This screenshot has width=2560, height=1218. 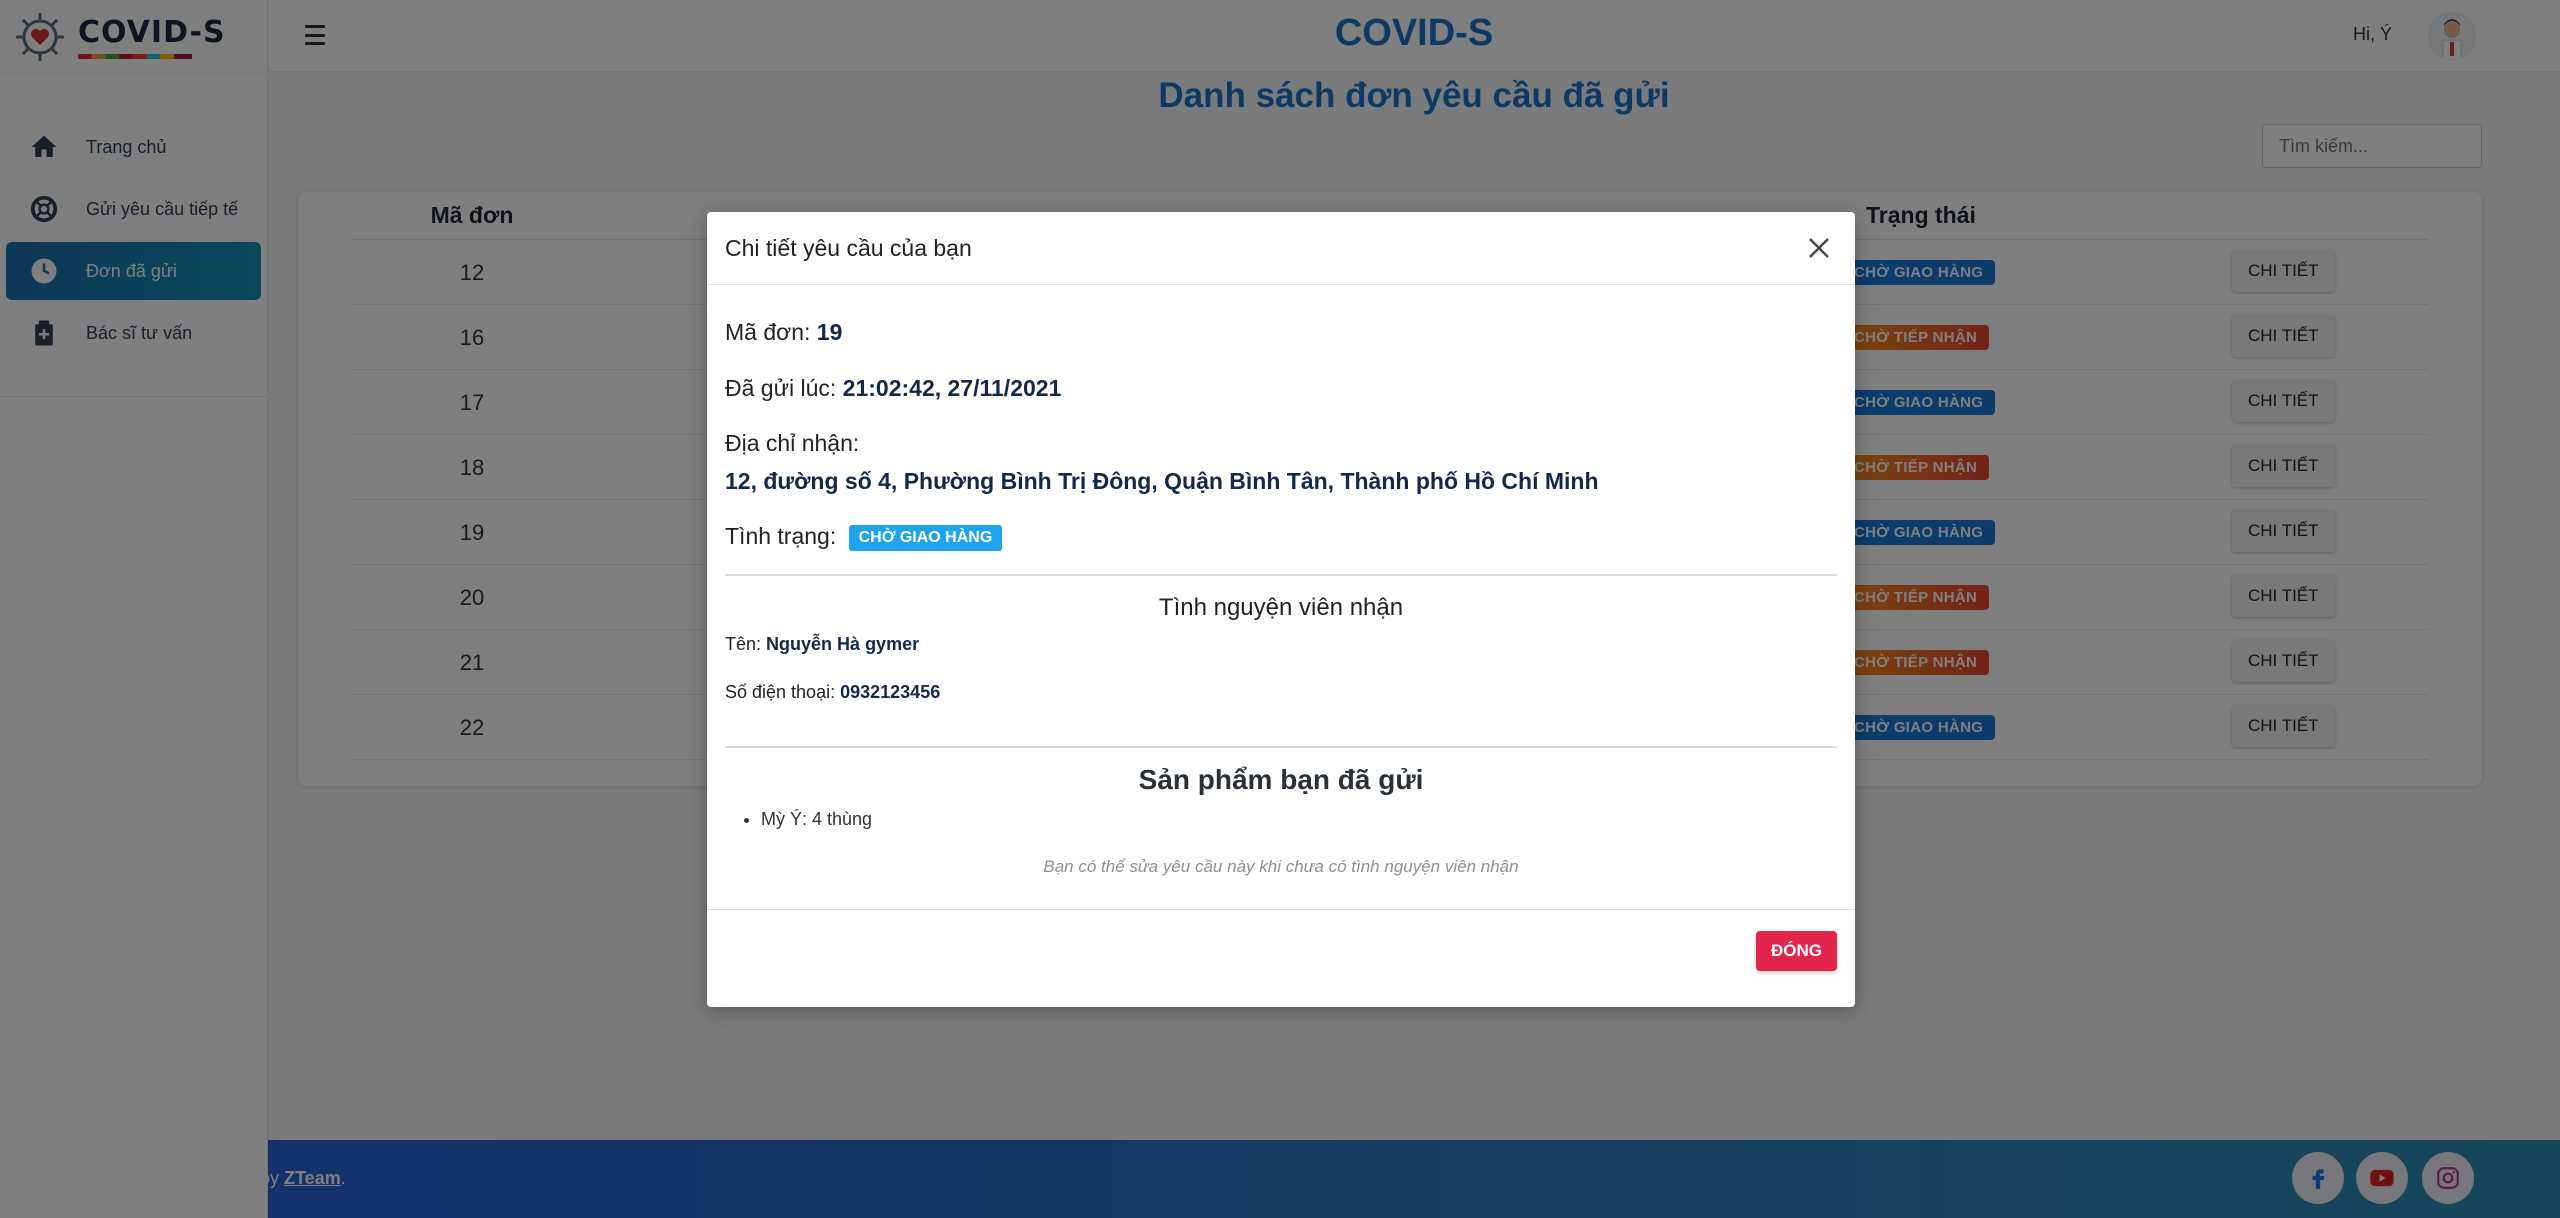 I want to click on sent-time-value: 21:02:42, 27/11/2021, so click(x=952, y=388).